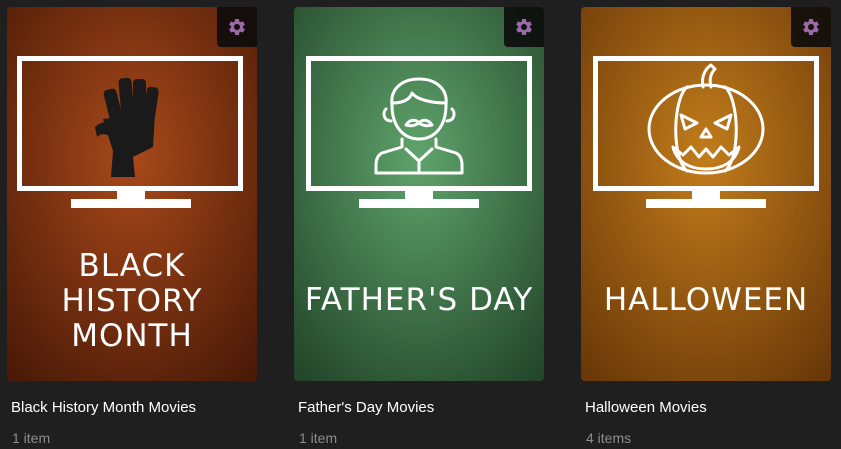  Describe the element at coordinates (132, 301) in the screenshot. I see `poster-title-line-2: HISTORY` at that location.